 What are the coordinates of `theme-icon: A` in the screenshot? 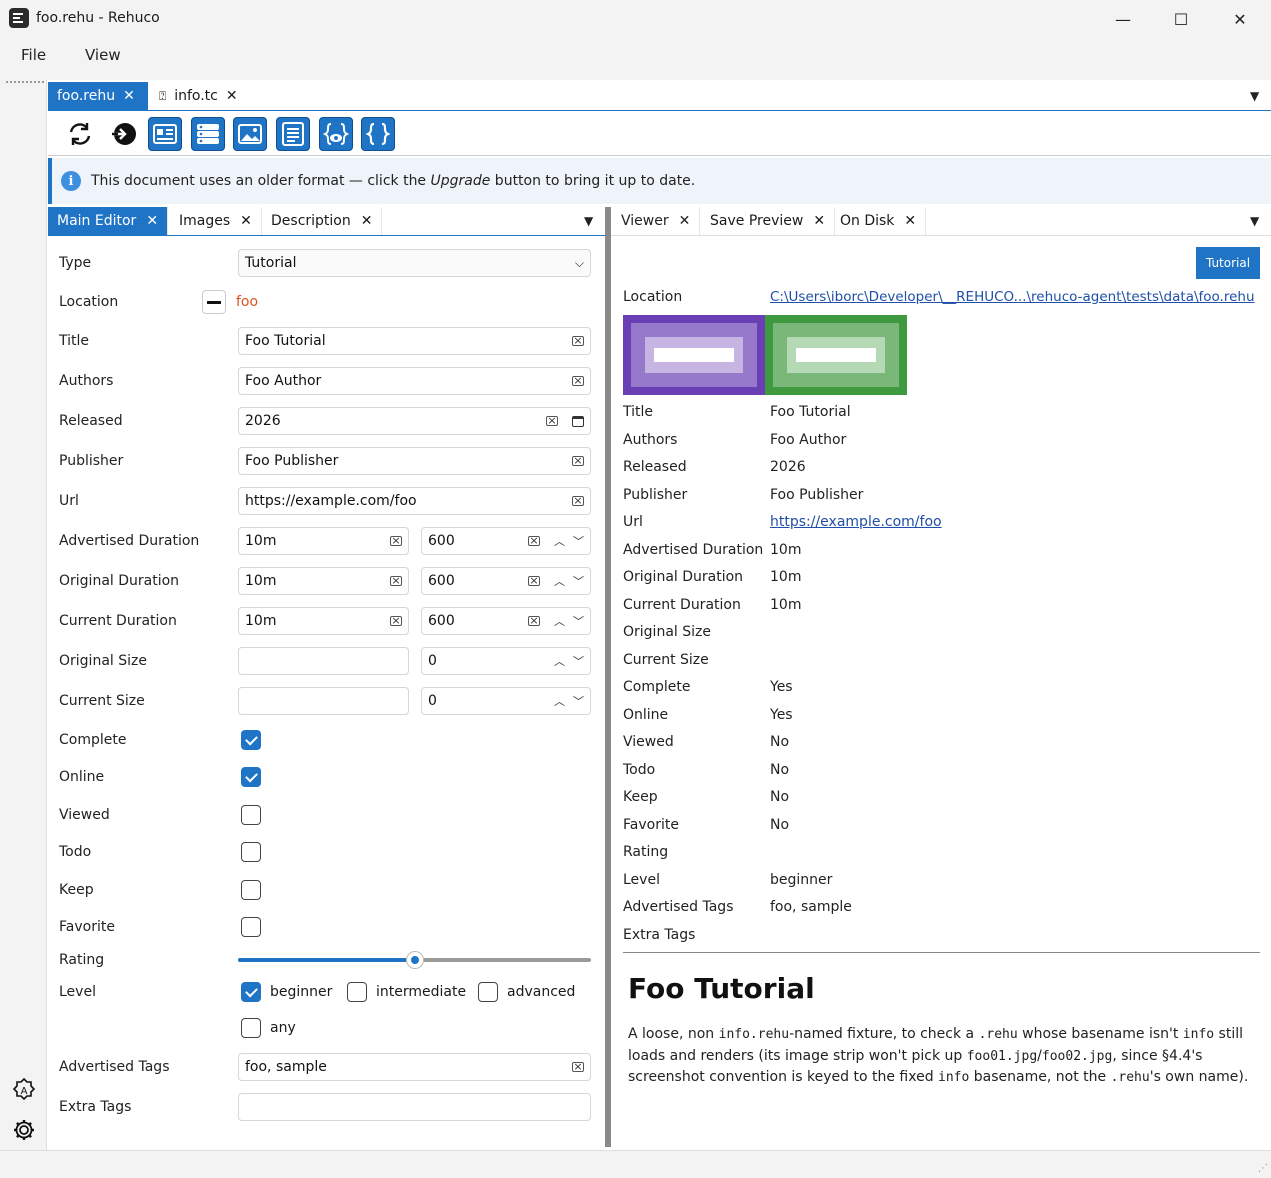 It's located at (24, 1090).